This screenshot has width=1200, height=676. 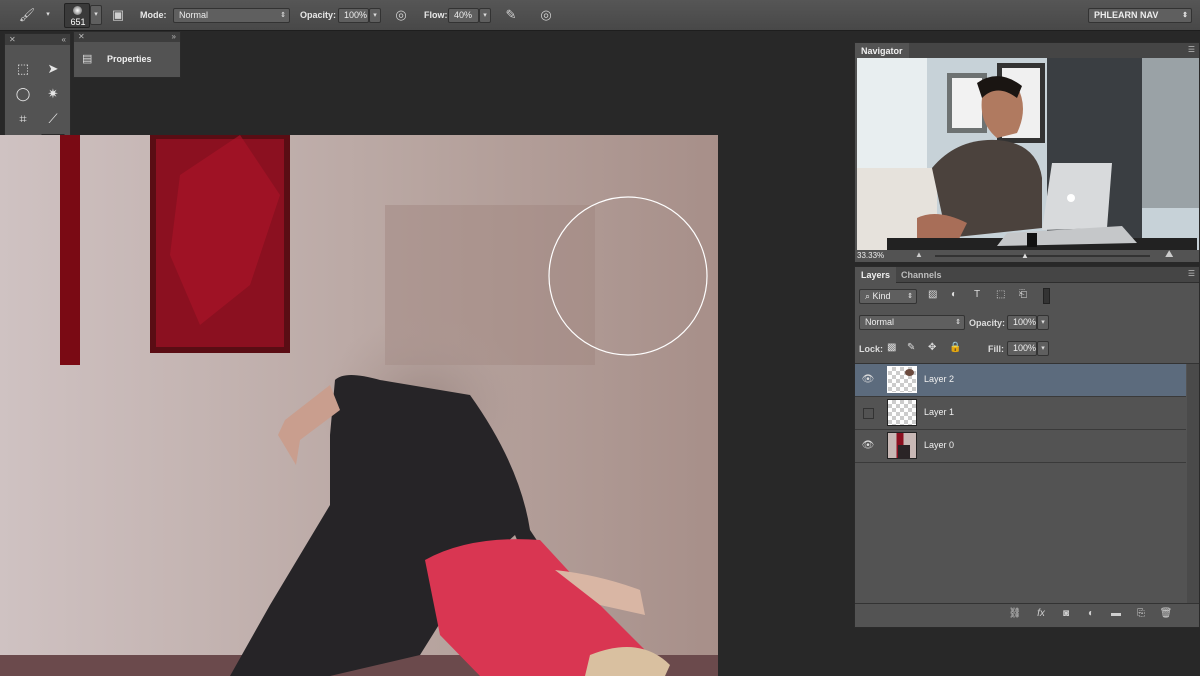 I want to click on layer-row: 👁 Layer 0, so click(x=1020, y=446).